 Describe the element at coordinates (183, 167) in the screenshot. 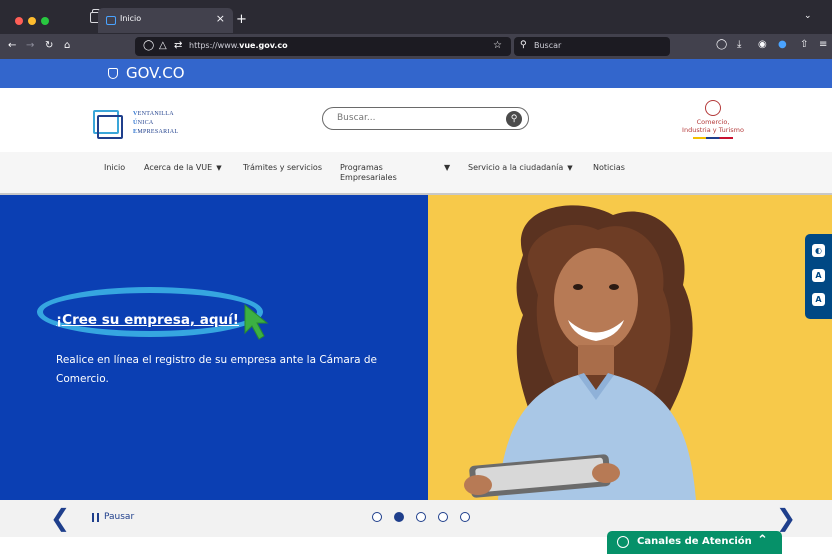

I see `nav-item-acerca: Acerca de la VUE ▼` at that location.